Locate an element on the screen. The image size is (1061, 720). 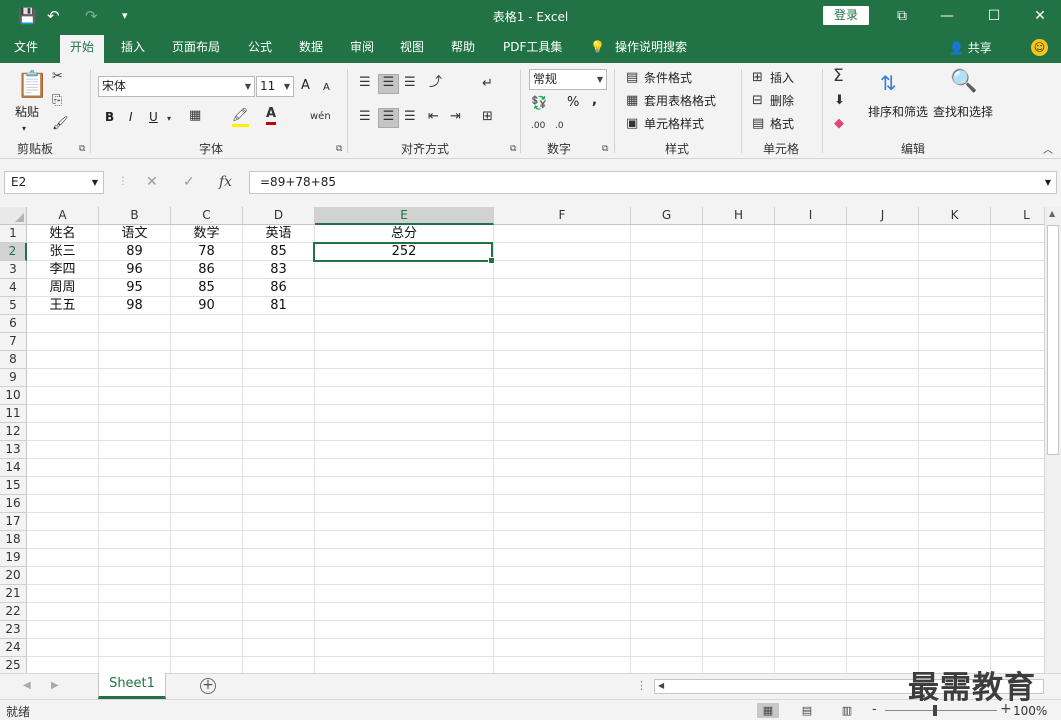
delete-cells-button: 删除 is located at coordinates (782, 101).